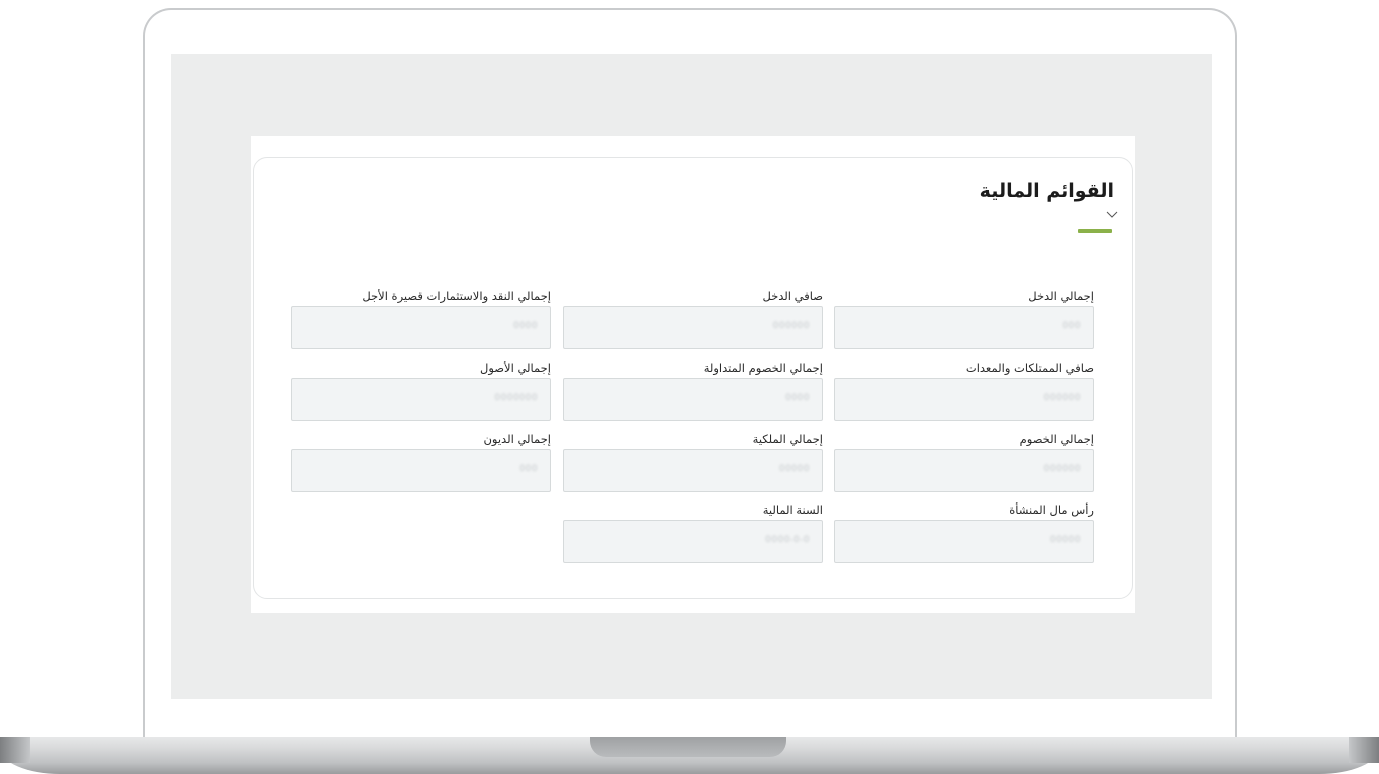 Image resolution: width=1379 pixels, height=774 pixels. Describe the element at coordinates (15, 750) in the screenshot. I see `laptop-base-edge-left` at that location.